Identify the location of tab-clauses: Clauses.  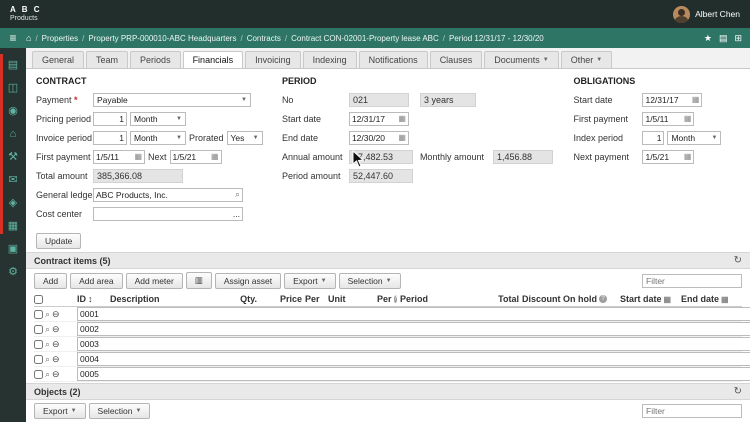
(456, 59).